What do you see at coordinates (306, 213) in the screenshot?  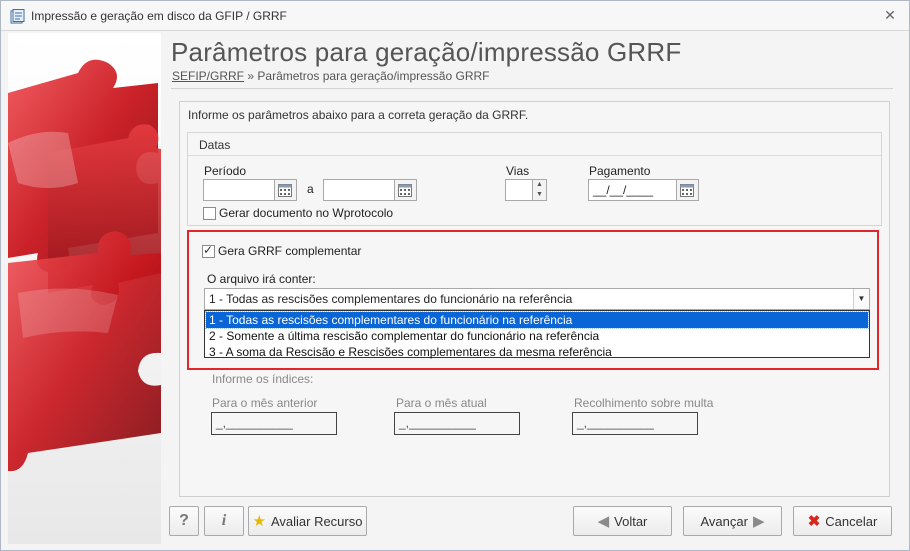 I see `wprotocolo-label: Gerar documento no Wprotocolo` at bounding box center [306, 213].